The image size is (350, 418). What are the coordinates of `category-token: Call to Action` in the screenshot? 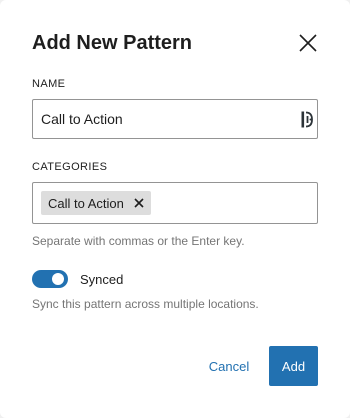 It's located at (96, 203).